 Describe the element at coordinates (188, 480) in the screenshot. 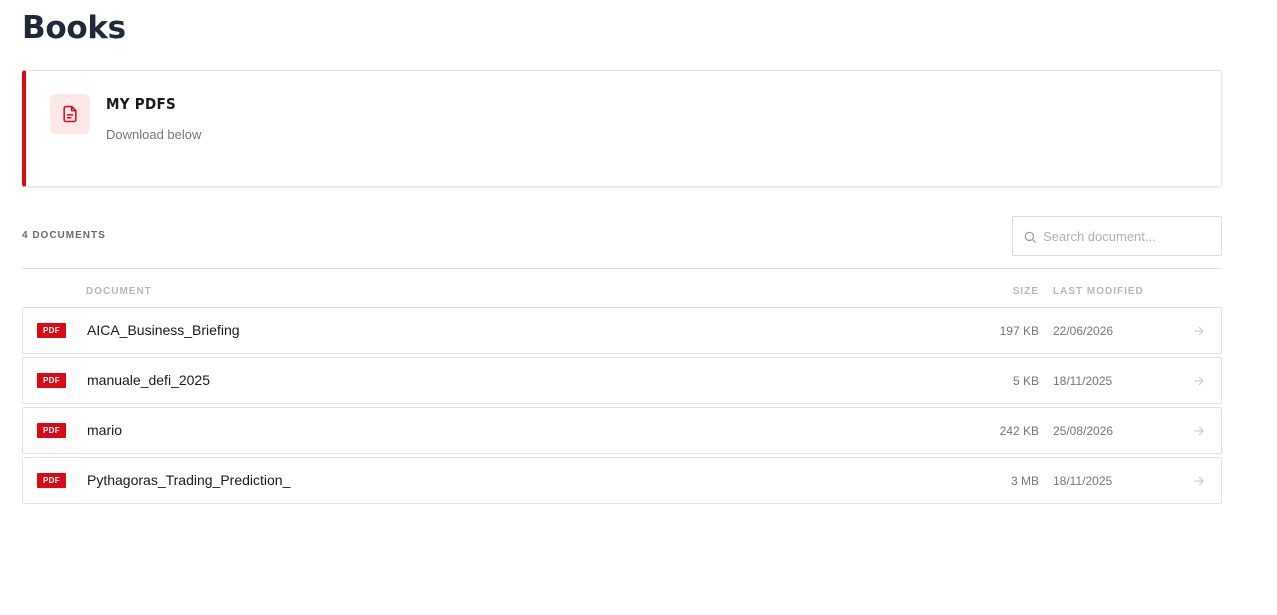

I see `document-name: Pythagoras_Trading_Prediction_` at that location.